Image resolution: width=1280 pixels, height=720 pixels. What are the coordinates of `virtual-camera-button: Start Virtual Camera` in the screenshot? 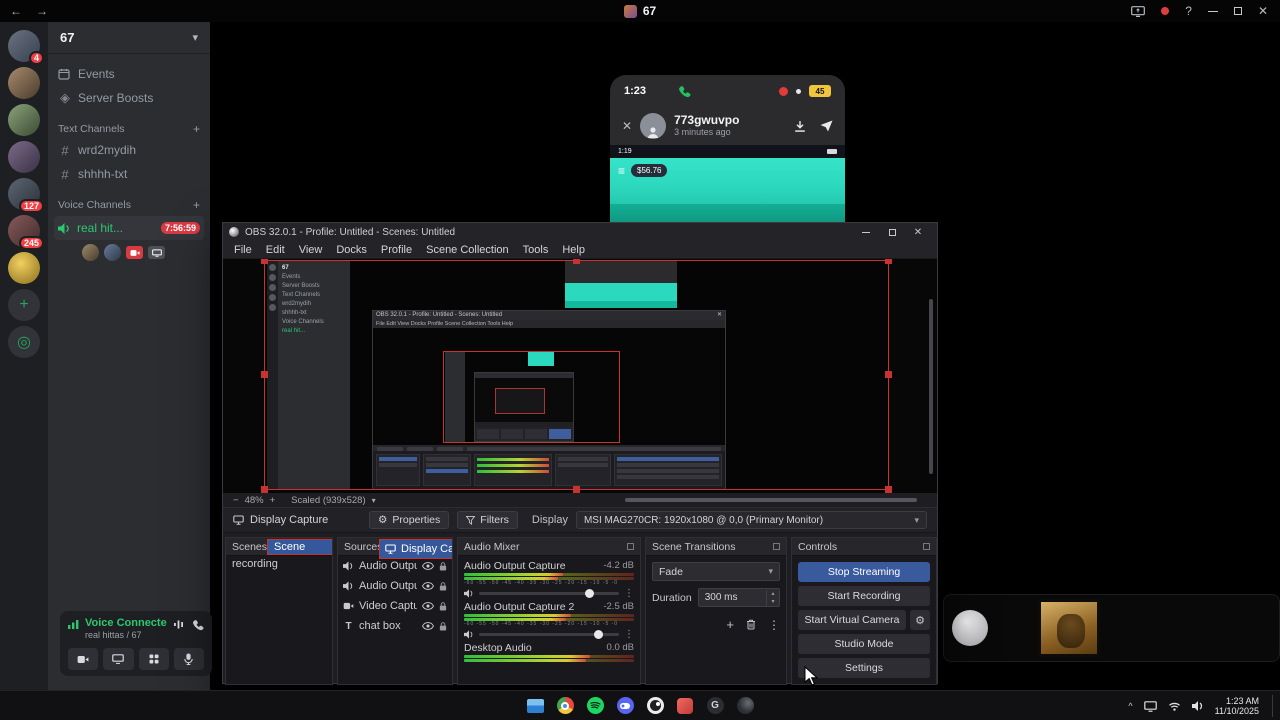 It's located at (852, 620).